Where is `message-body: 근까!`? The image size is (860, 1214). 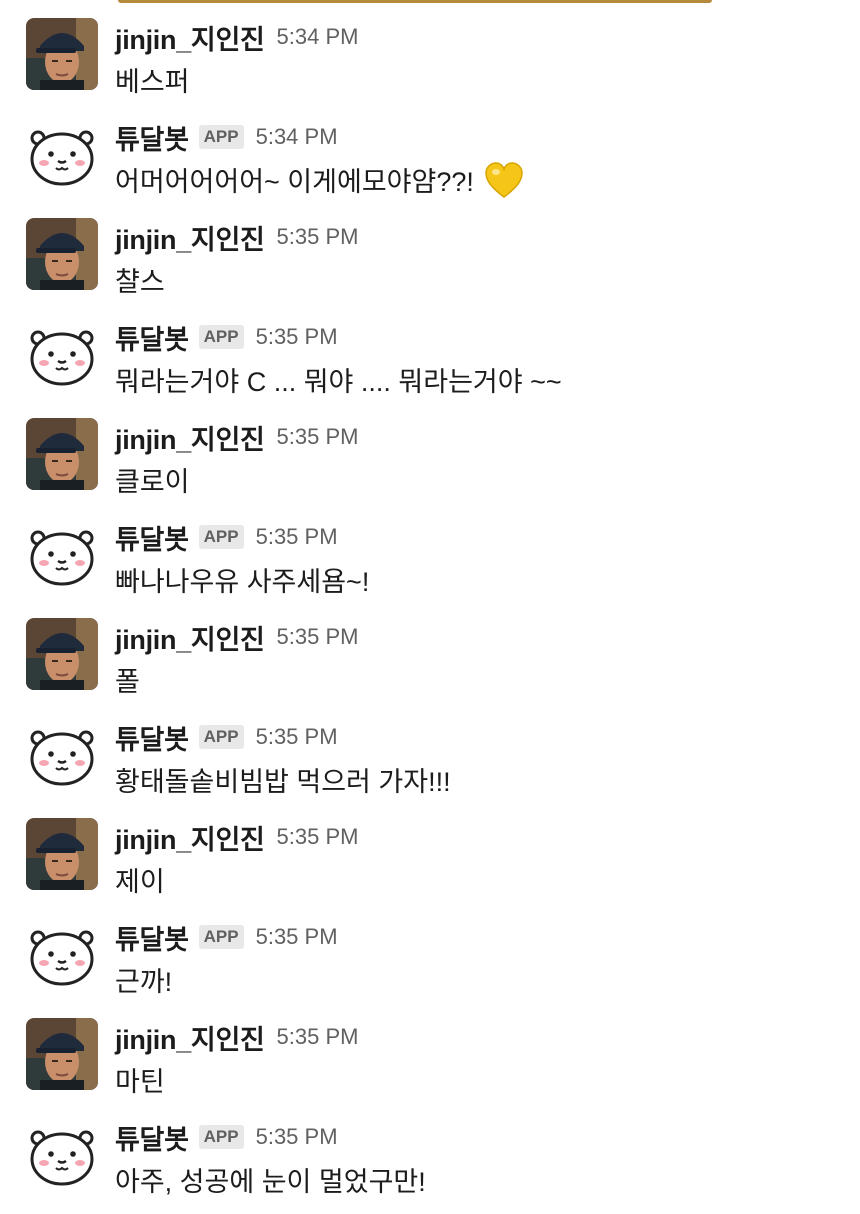 message-body: 근까! is located at coordinates (144, 982).